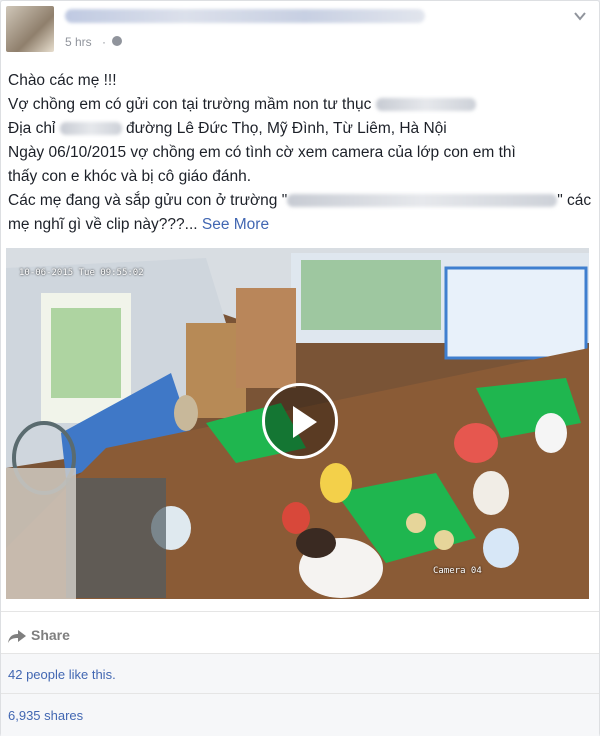 The height and width of the screenshot is (736, 600). Describe the element at coordinates (81, 273) in the screenshot. I see `camera-timestamp: 10-06-2015 Tue 09:55:02` at that location.